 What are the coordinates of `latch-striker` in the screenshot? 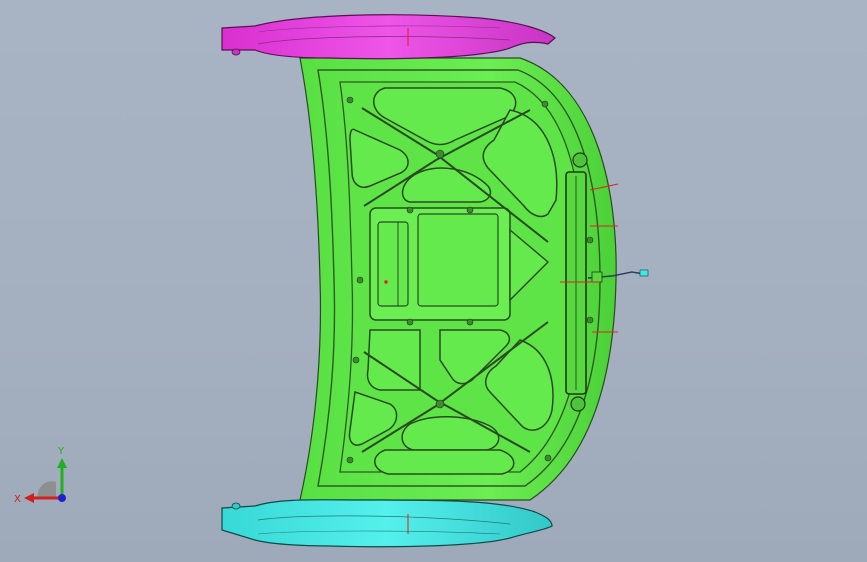 It's located at (618, 276).